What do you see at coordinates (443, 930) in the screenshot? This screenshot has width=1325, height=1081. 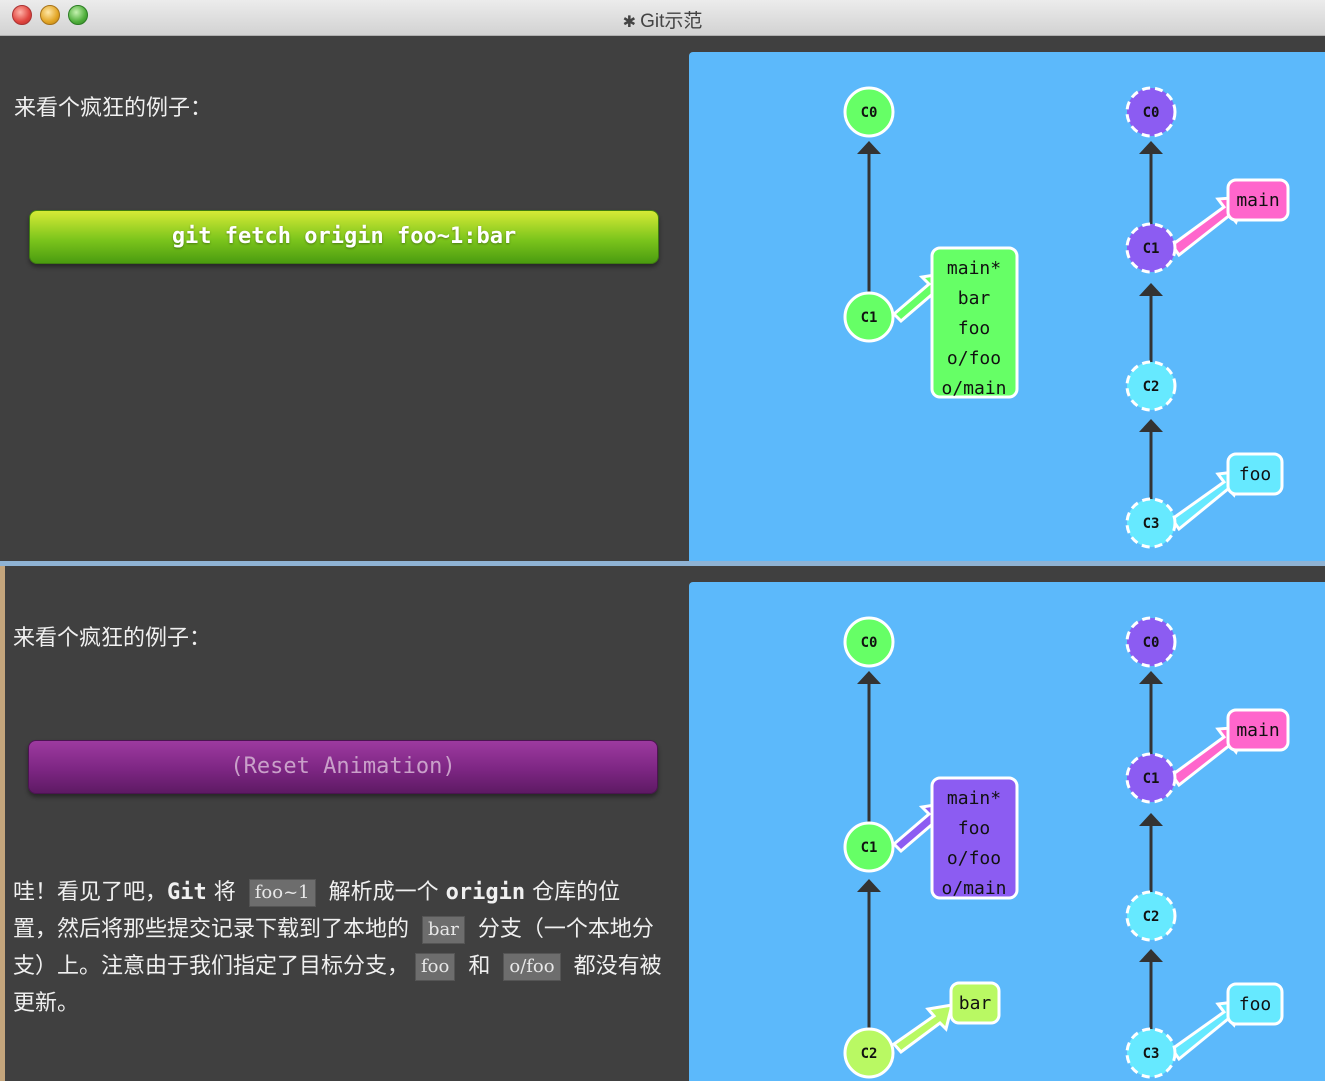 I see `code-snippet: bar` at bounding box center [443, 930].